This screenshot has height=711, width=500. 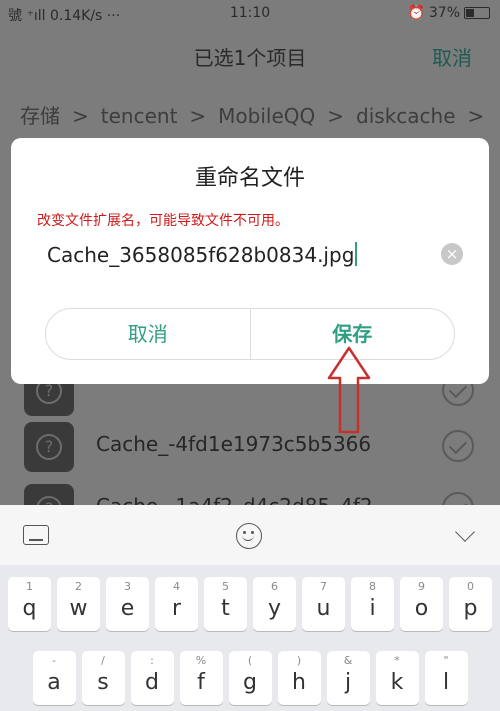 I want to click on key-hint: /, so click(x=103, y=660).